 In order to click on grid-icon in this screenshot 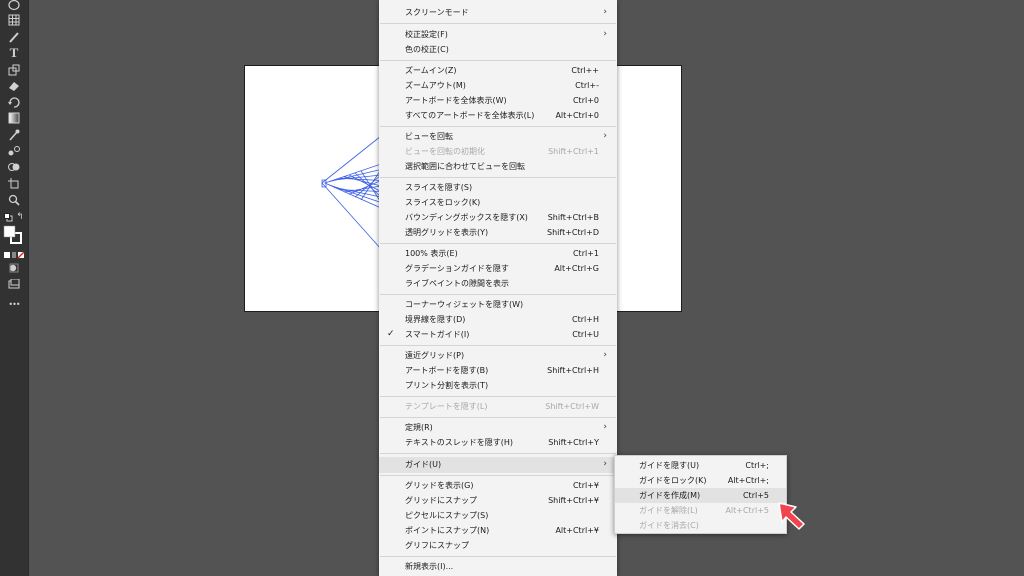, I will do `click(14, 20)`.